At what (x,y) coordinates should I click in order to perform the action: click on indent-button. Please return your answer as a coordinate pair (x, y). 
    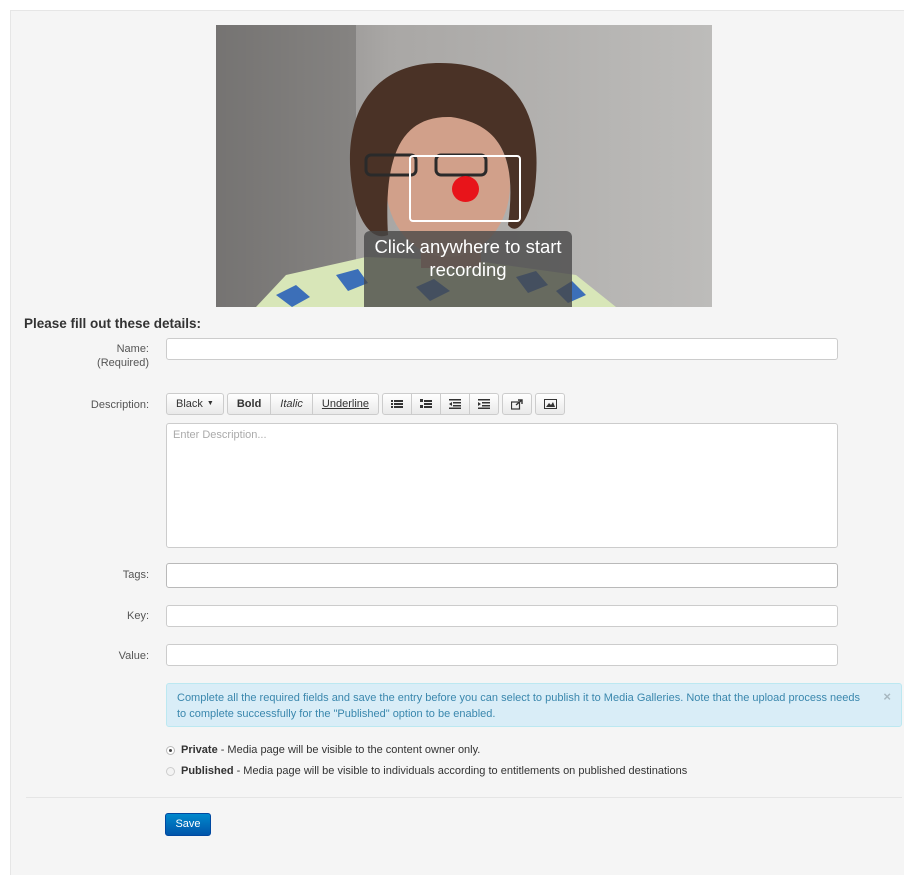
    Looking at the image, I should click on (484, 404).